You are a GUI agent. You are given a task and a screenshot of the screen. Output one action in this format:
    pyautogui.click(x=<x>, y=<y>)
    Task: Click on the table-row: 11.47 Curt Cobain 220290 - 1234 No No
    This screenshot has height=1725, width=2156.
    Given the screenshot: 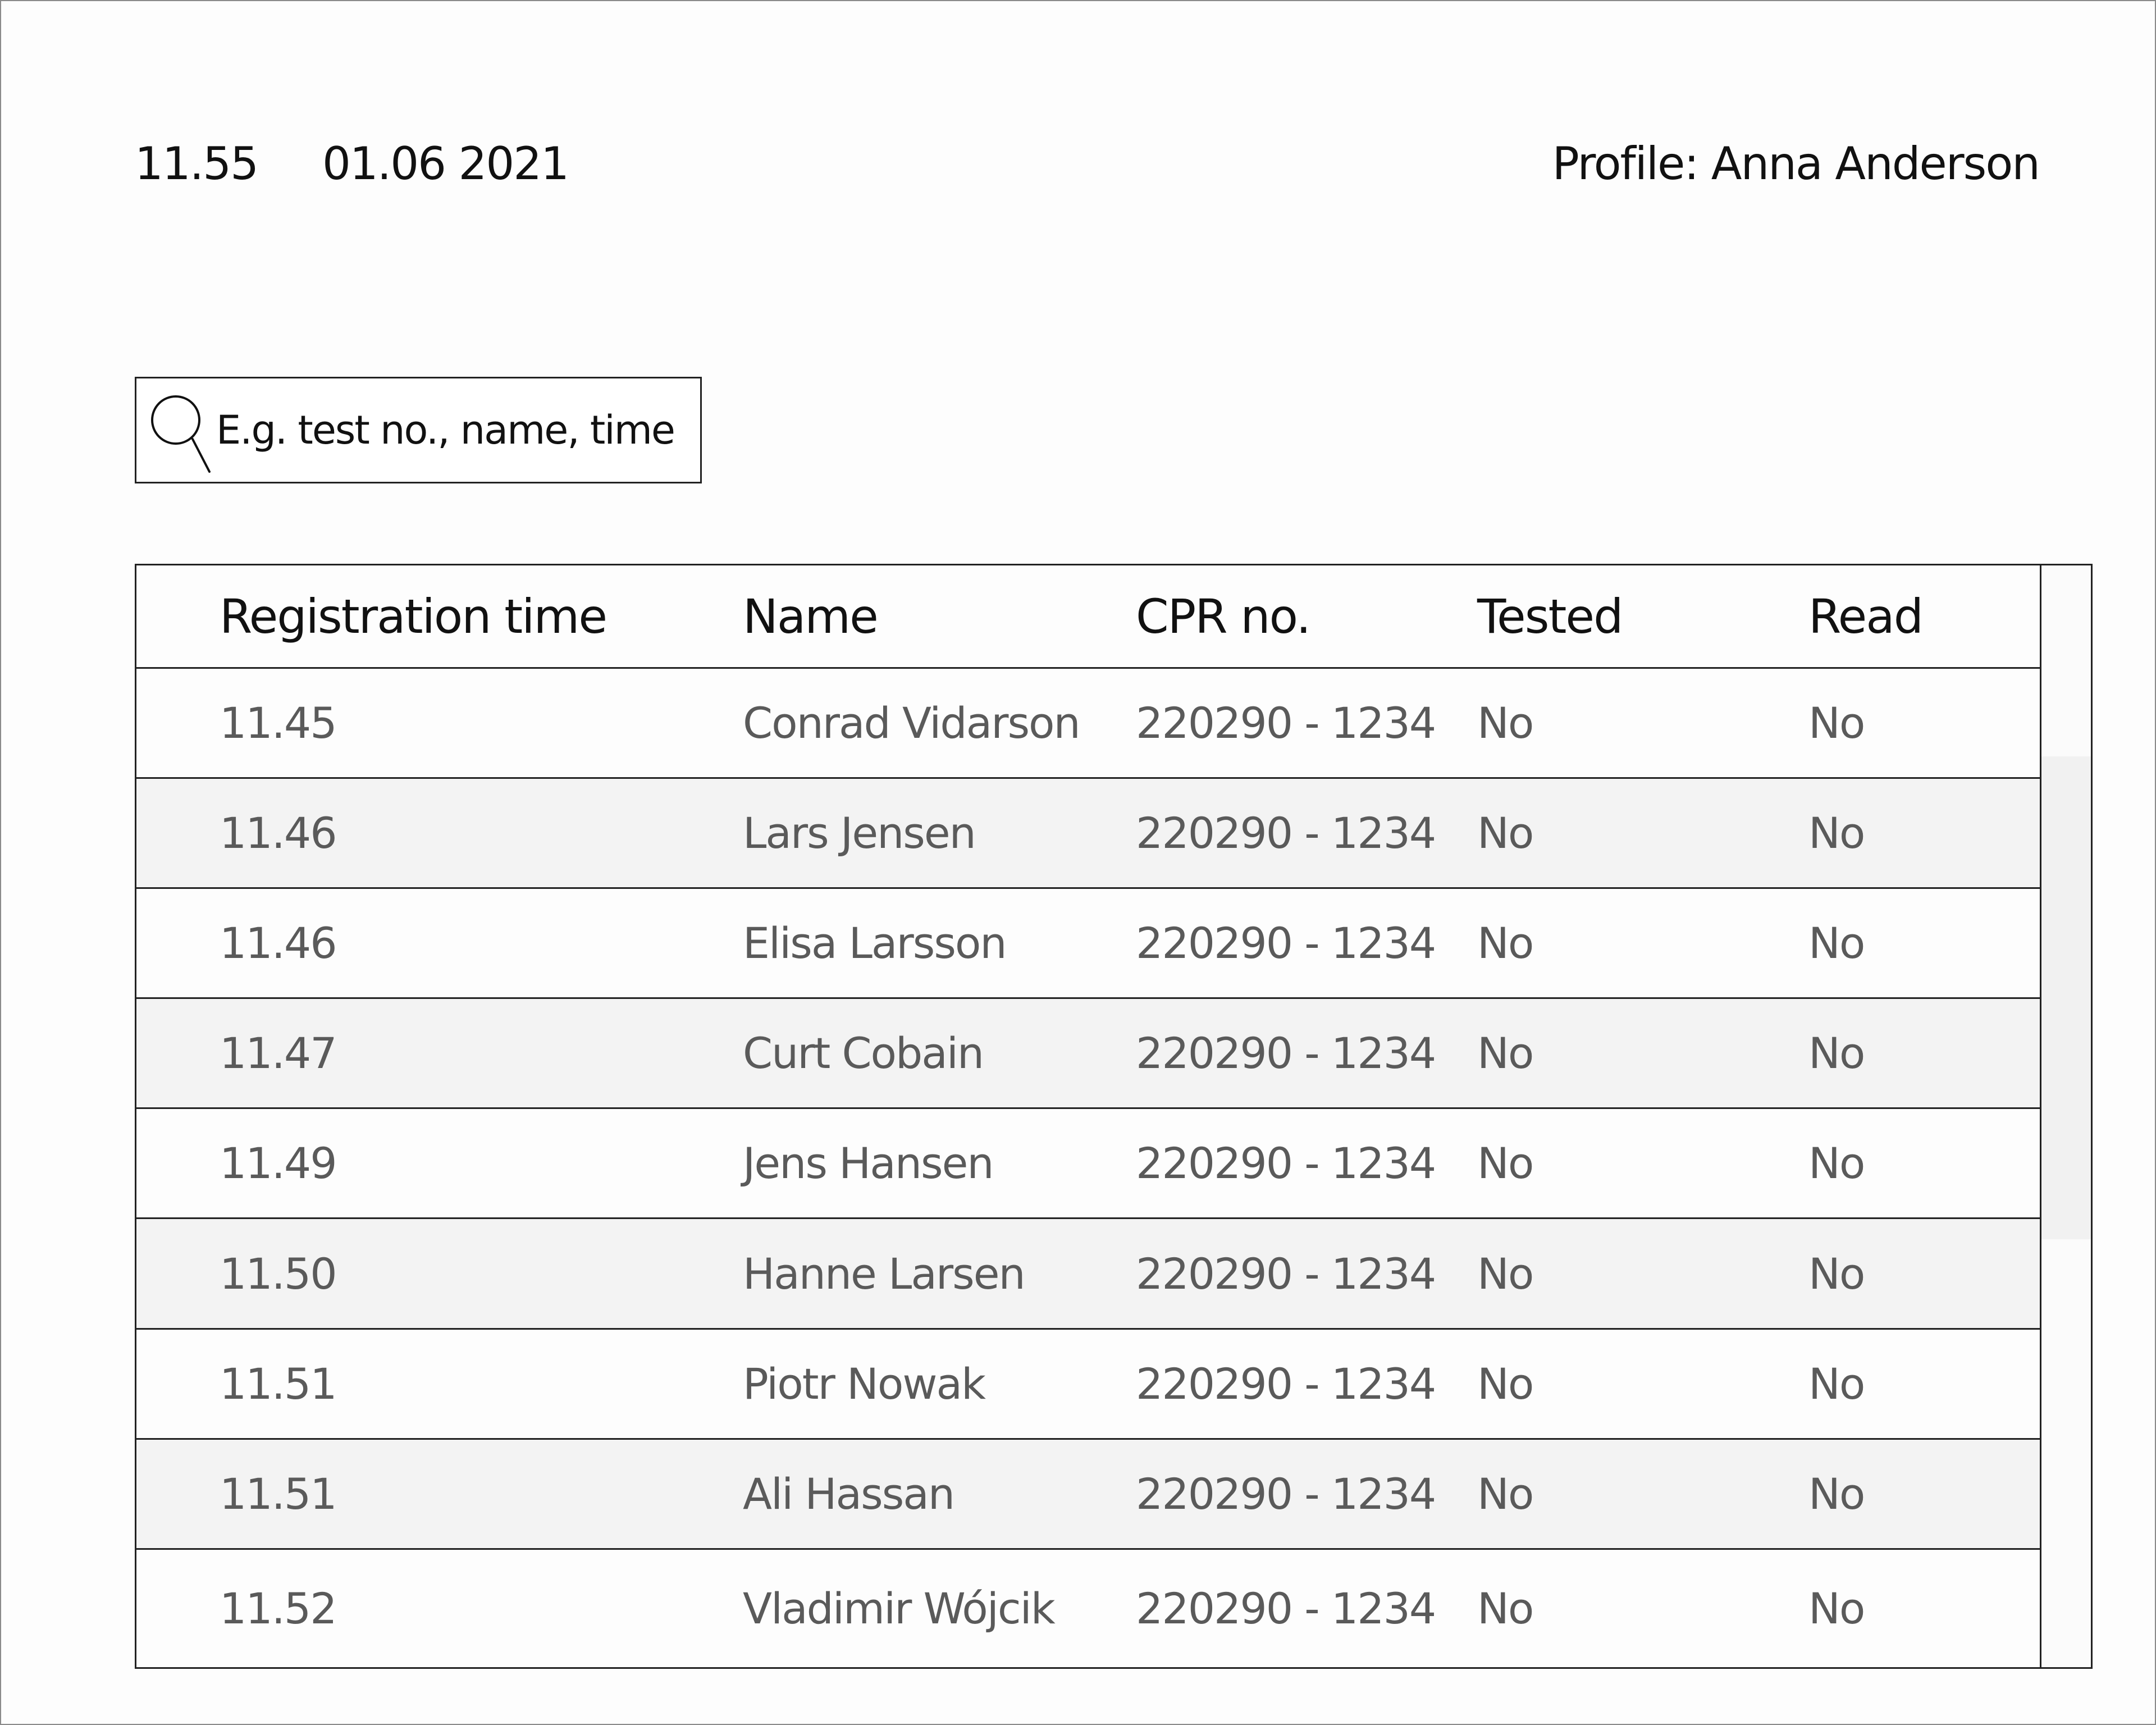 What is the action you would take?
    pyautogui.click(x=1088, y=1054)
    